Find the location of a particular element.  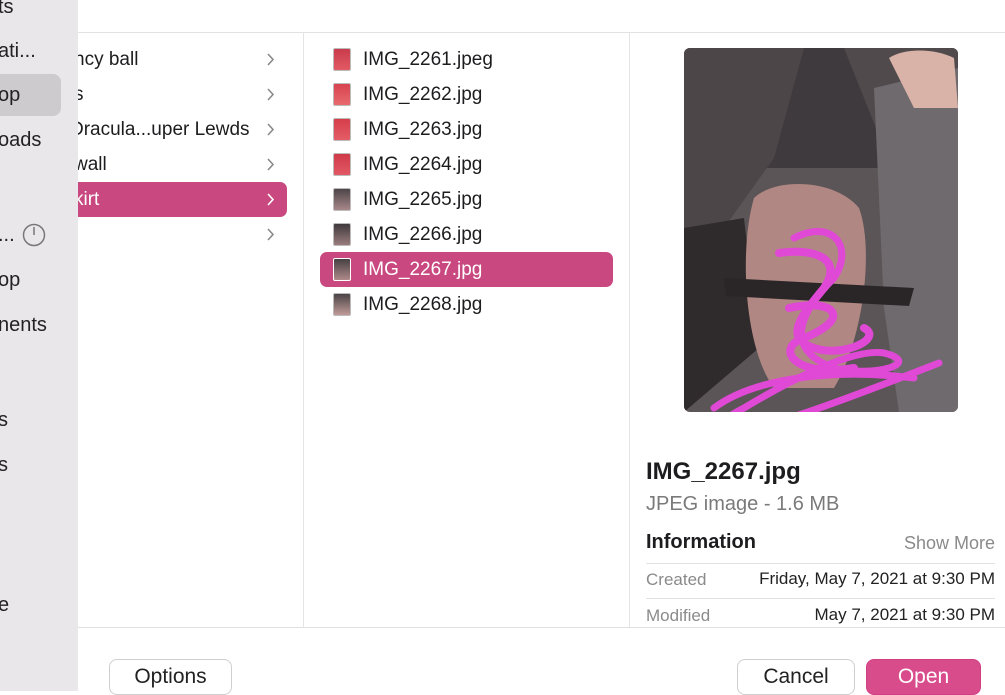

toolbar-strip is located at coordinates (541, 16).